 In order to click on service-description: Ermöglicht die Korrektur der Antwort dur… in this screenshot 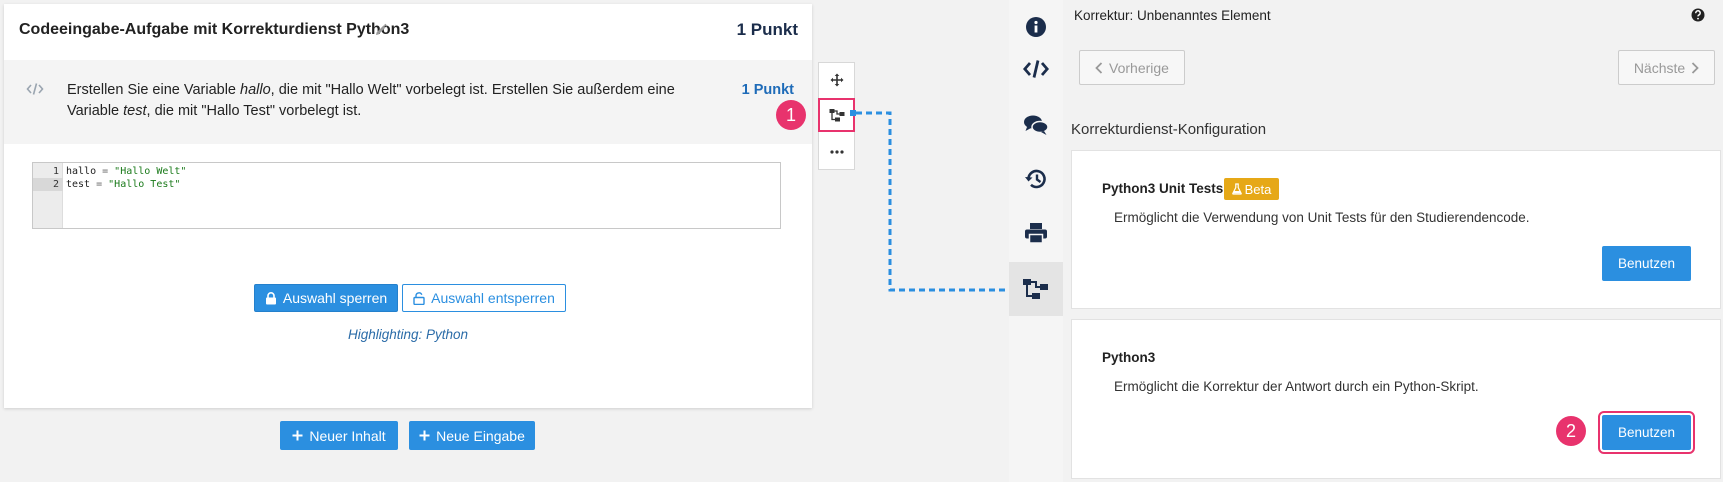, I will do `click(1296, 386)`.